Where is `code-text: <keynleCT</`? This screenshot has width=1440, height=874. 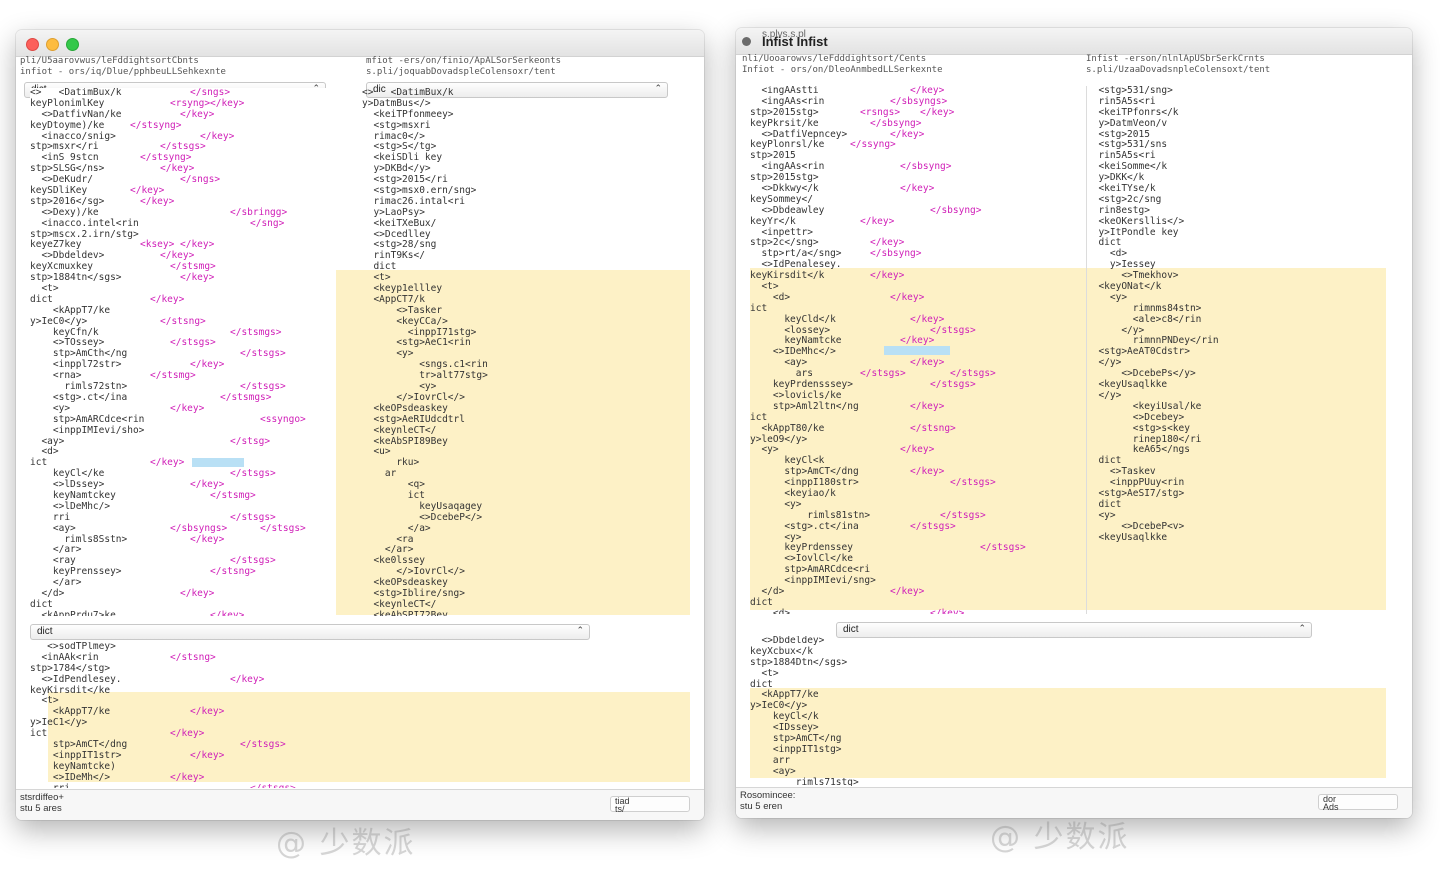 code-text: <keynleCT</ is located at coordinates (399, 604).